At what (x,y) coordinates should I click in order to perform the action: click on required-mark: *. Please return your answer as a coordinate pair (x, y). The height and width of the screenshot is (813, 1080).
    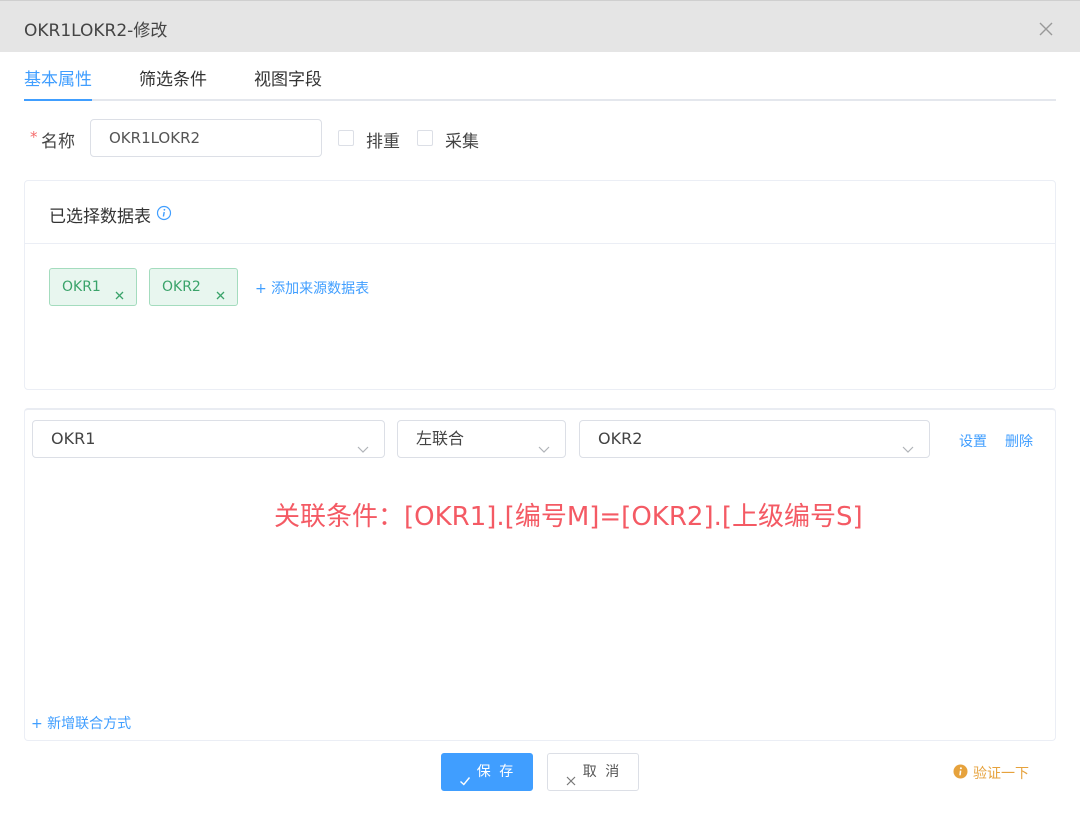
    Looking at the image, I should click on (34, 137).